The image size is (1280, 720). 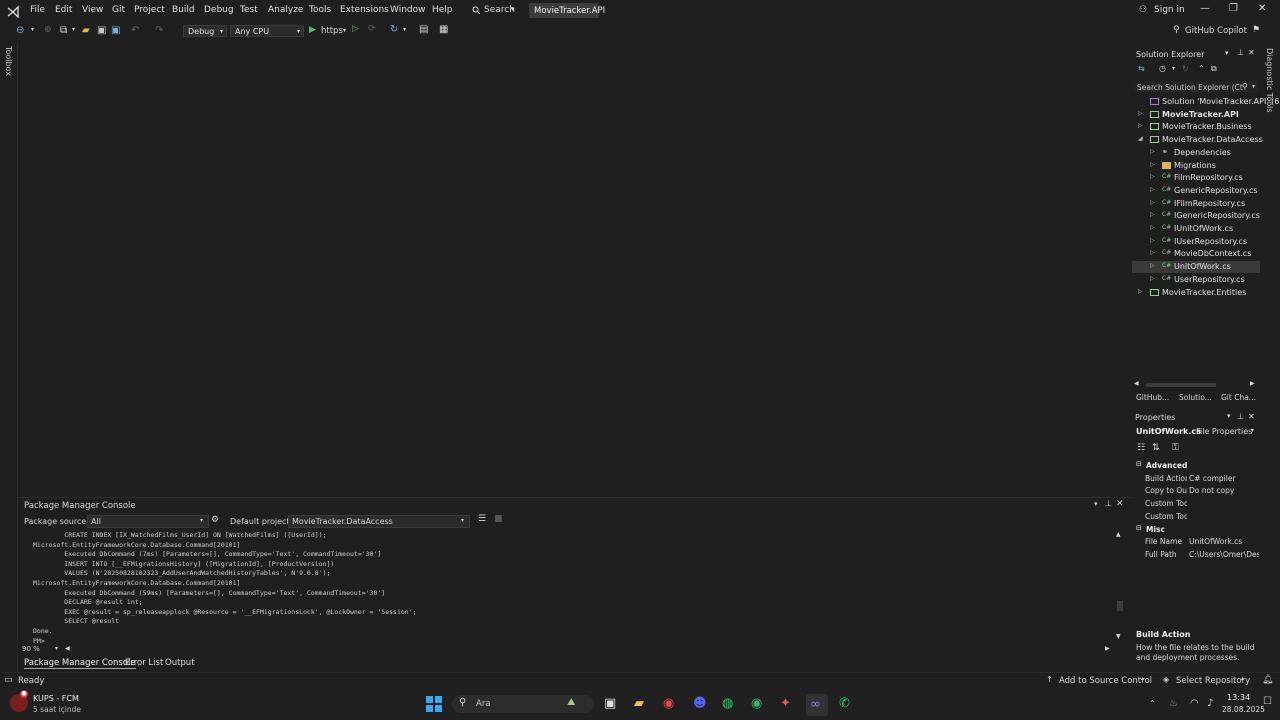 I want to click on property-section-header: ⊟ Advanced, so click(x=1196, y=466).